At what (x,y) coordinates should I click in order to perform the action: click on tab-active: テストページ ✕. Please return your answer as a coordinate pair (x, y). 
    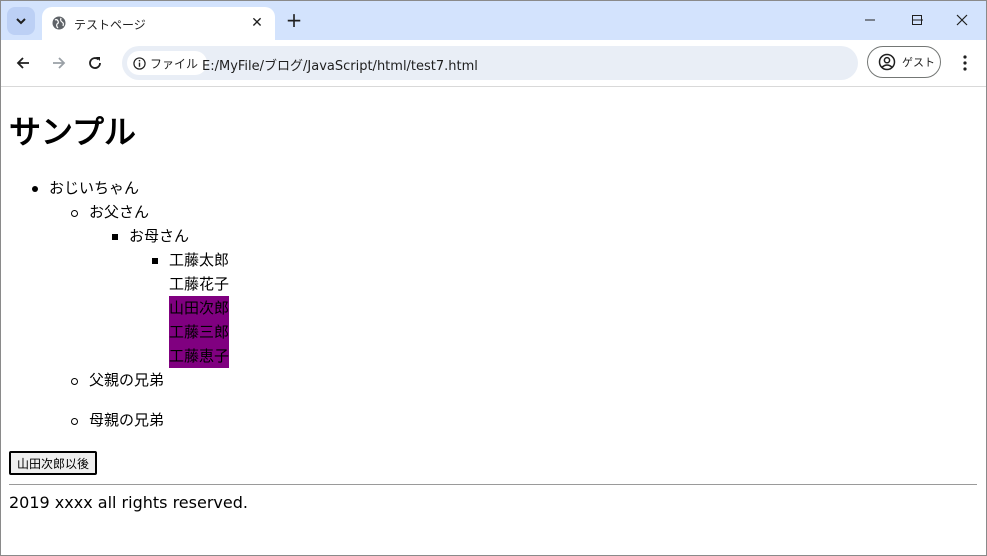
    Looking at the image, I should click on (158, 24).